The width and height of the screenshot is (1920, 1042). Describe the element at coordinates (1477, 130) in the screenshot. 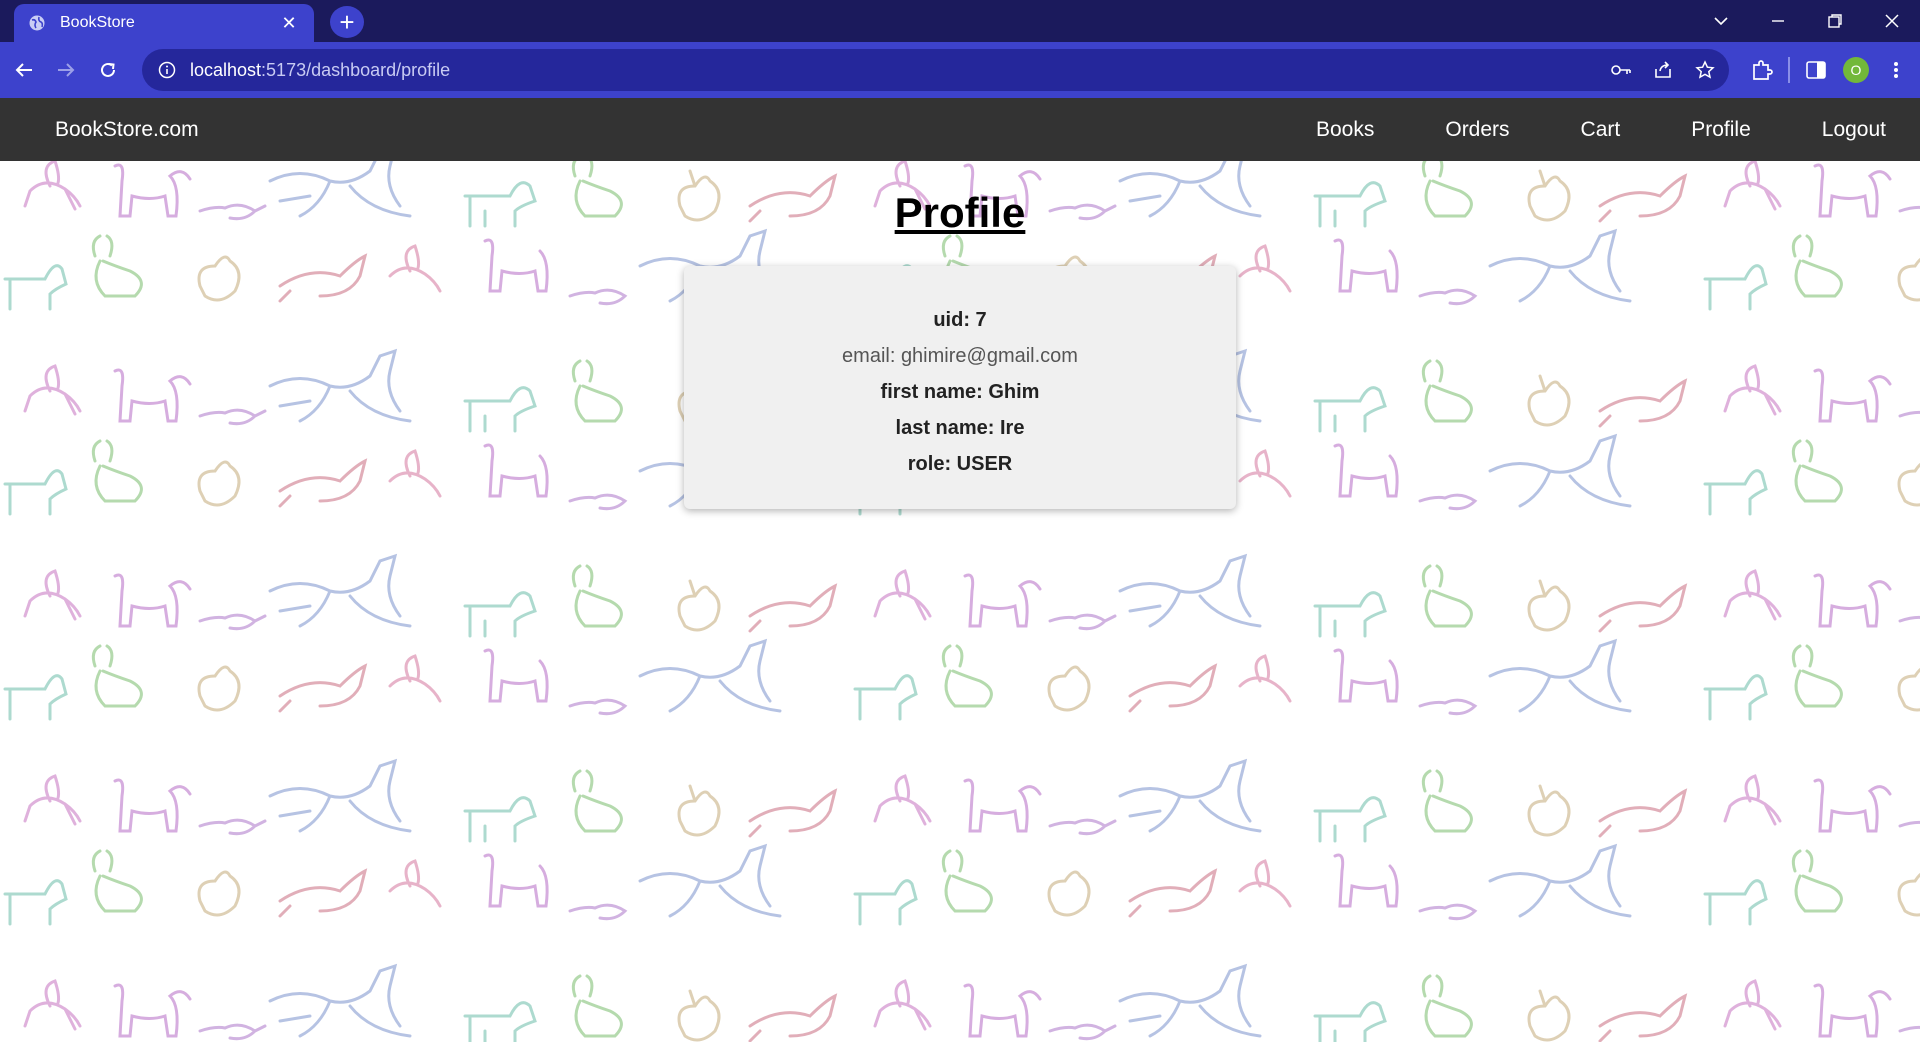

I see `nav-link-orders: Orders` at that location.